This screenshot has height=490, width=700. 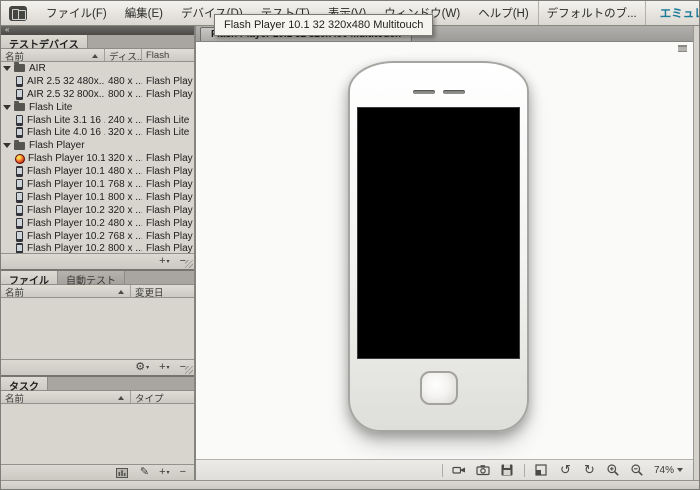 What do you see at coordinates (565, 470) in the screenshot?
I see `rotate-ccw-icon: ↺` at bounding box center [565, 470].